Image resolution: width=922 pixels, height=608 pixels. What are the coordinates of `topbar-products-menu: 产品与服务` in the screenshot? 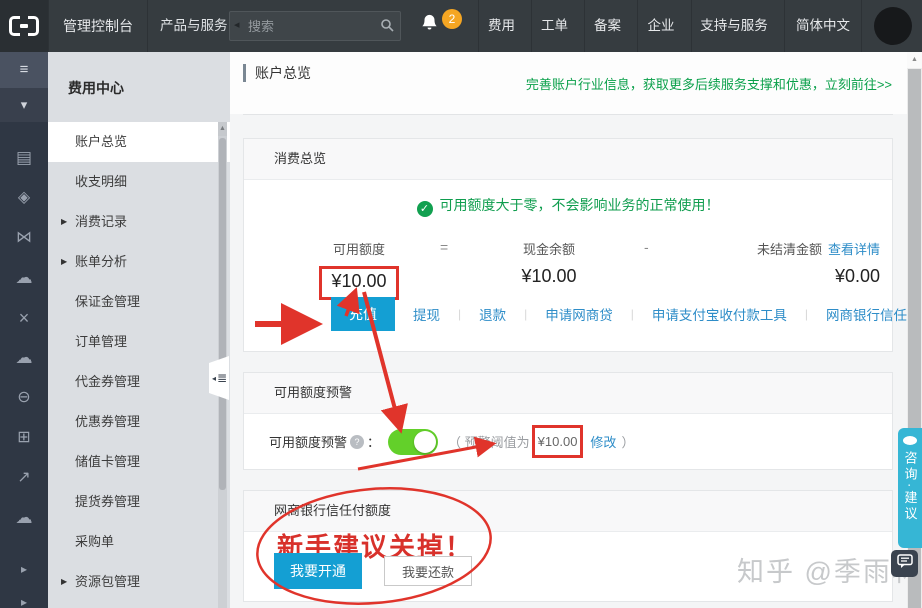 It's located at (194, 26).